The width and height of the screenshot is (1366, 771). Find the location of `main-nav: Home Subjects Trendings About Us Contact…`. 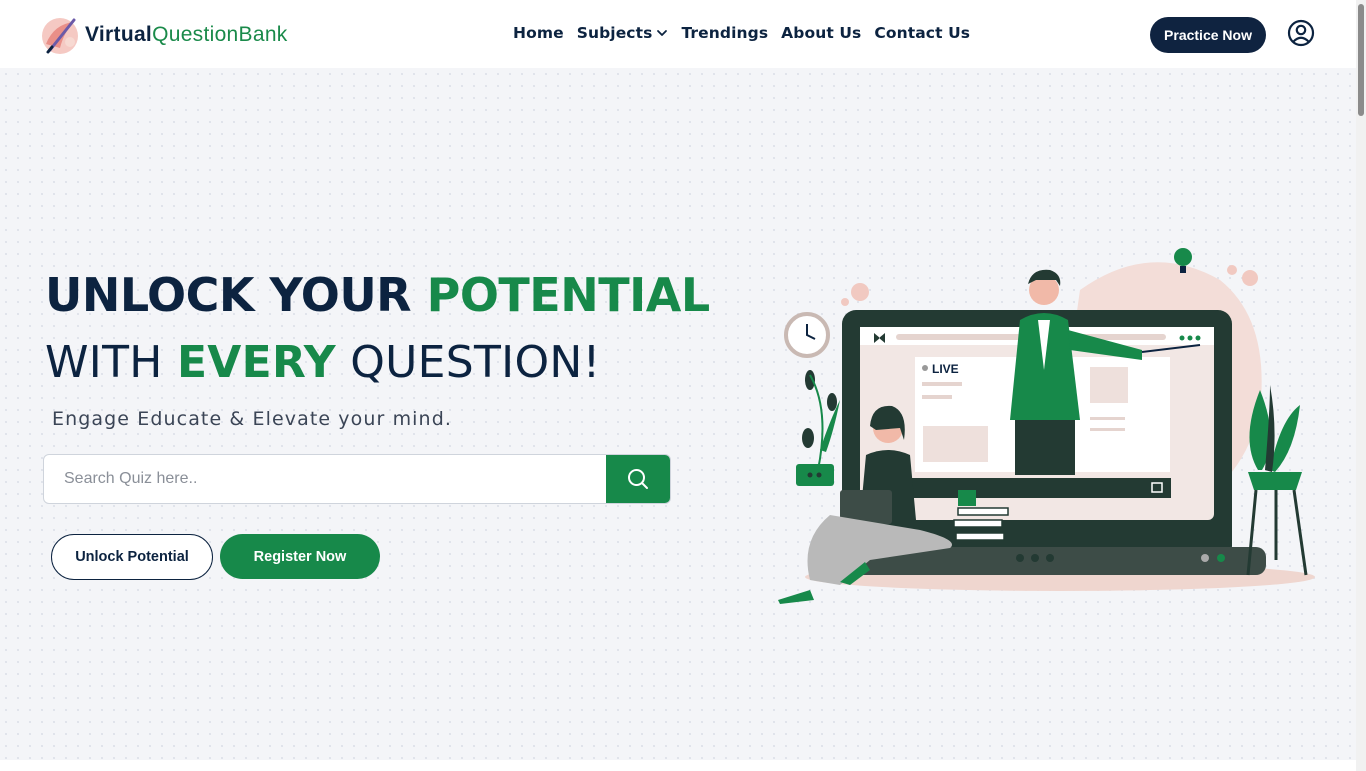

main-nav: Home Subjects Trendings About Us Contact… is located at coordinates (748, 33).